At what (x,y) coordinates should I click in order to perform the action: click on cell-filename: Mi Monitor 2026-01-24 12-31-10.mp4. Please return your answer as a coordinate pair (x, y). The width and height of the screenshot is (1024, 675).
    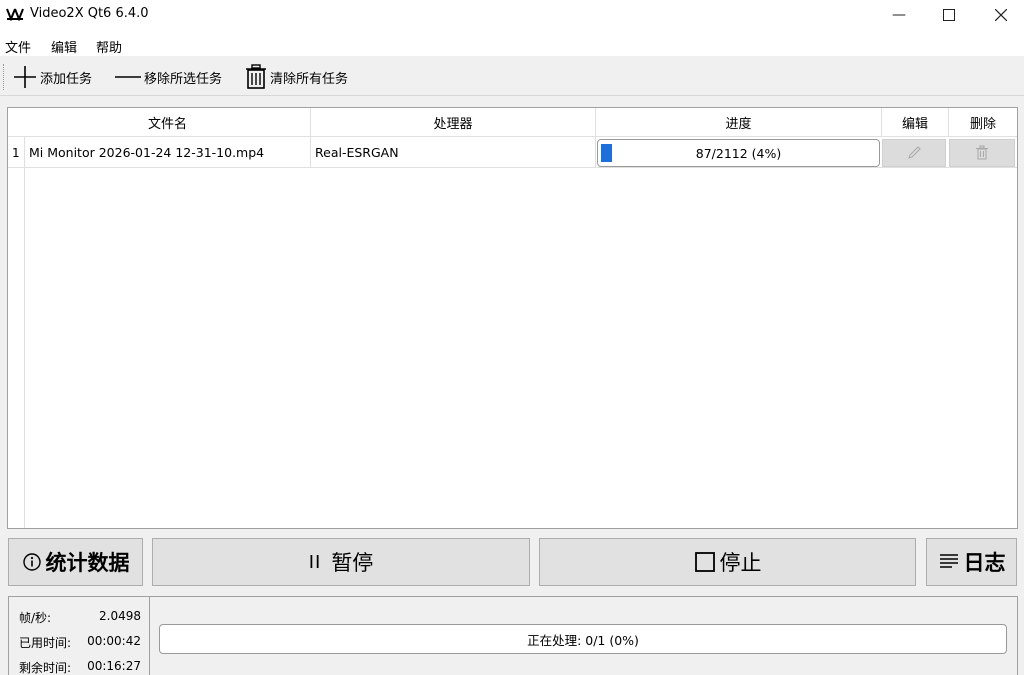
    Looking at the image, I should click on (168, 152).